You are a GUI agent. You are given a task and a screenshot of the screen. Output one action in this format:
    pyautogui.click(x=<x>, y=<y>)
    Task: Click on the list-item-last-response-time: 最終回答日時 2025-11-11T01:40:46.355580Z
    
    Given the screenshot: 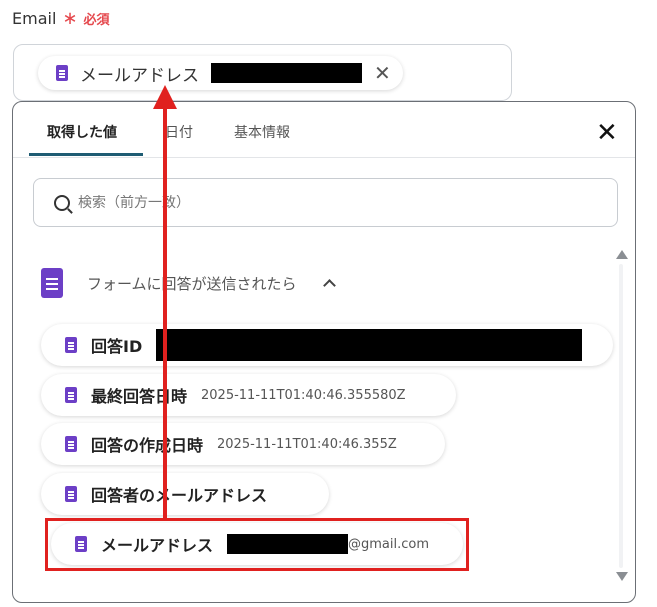 What is the action you would take?
    pyautogui.click(x=248, y=395)
    